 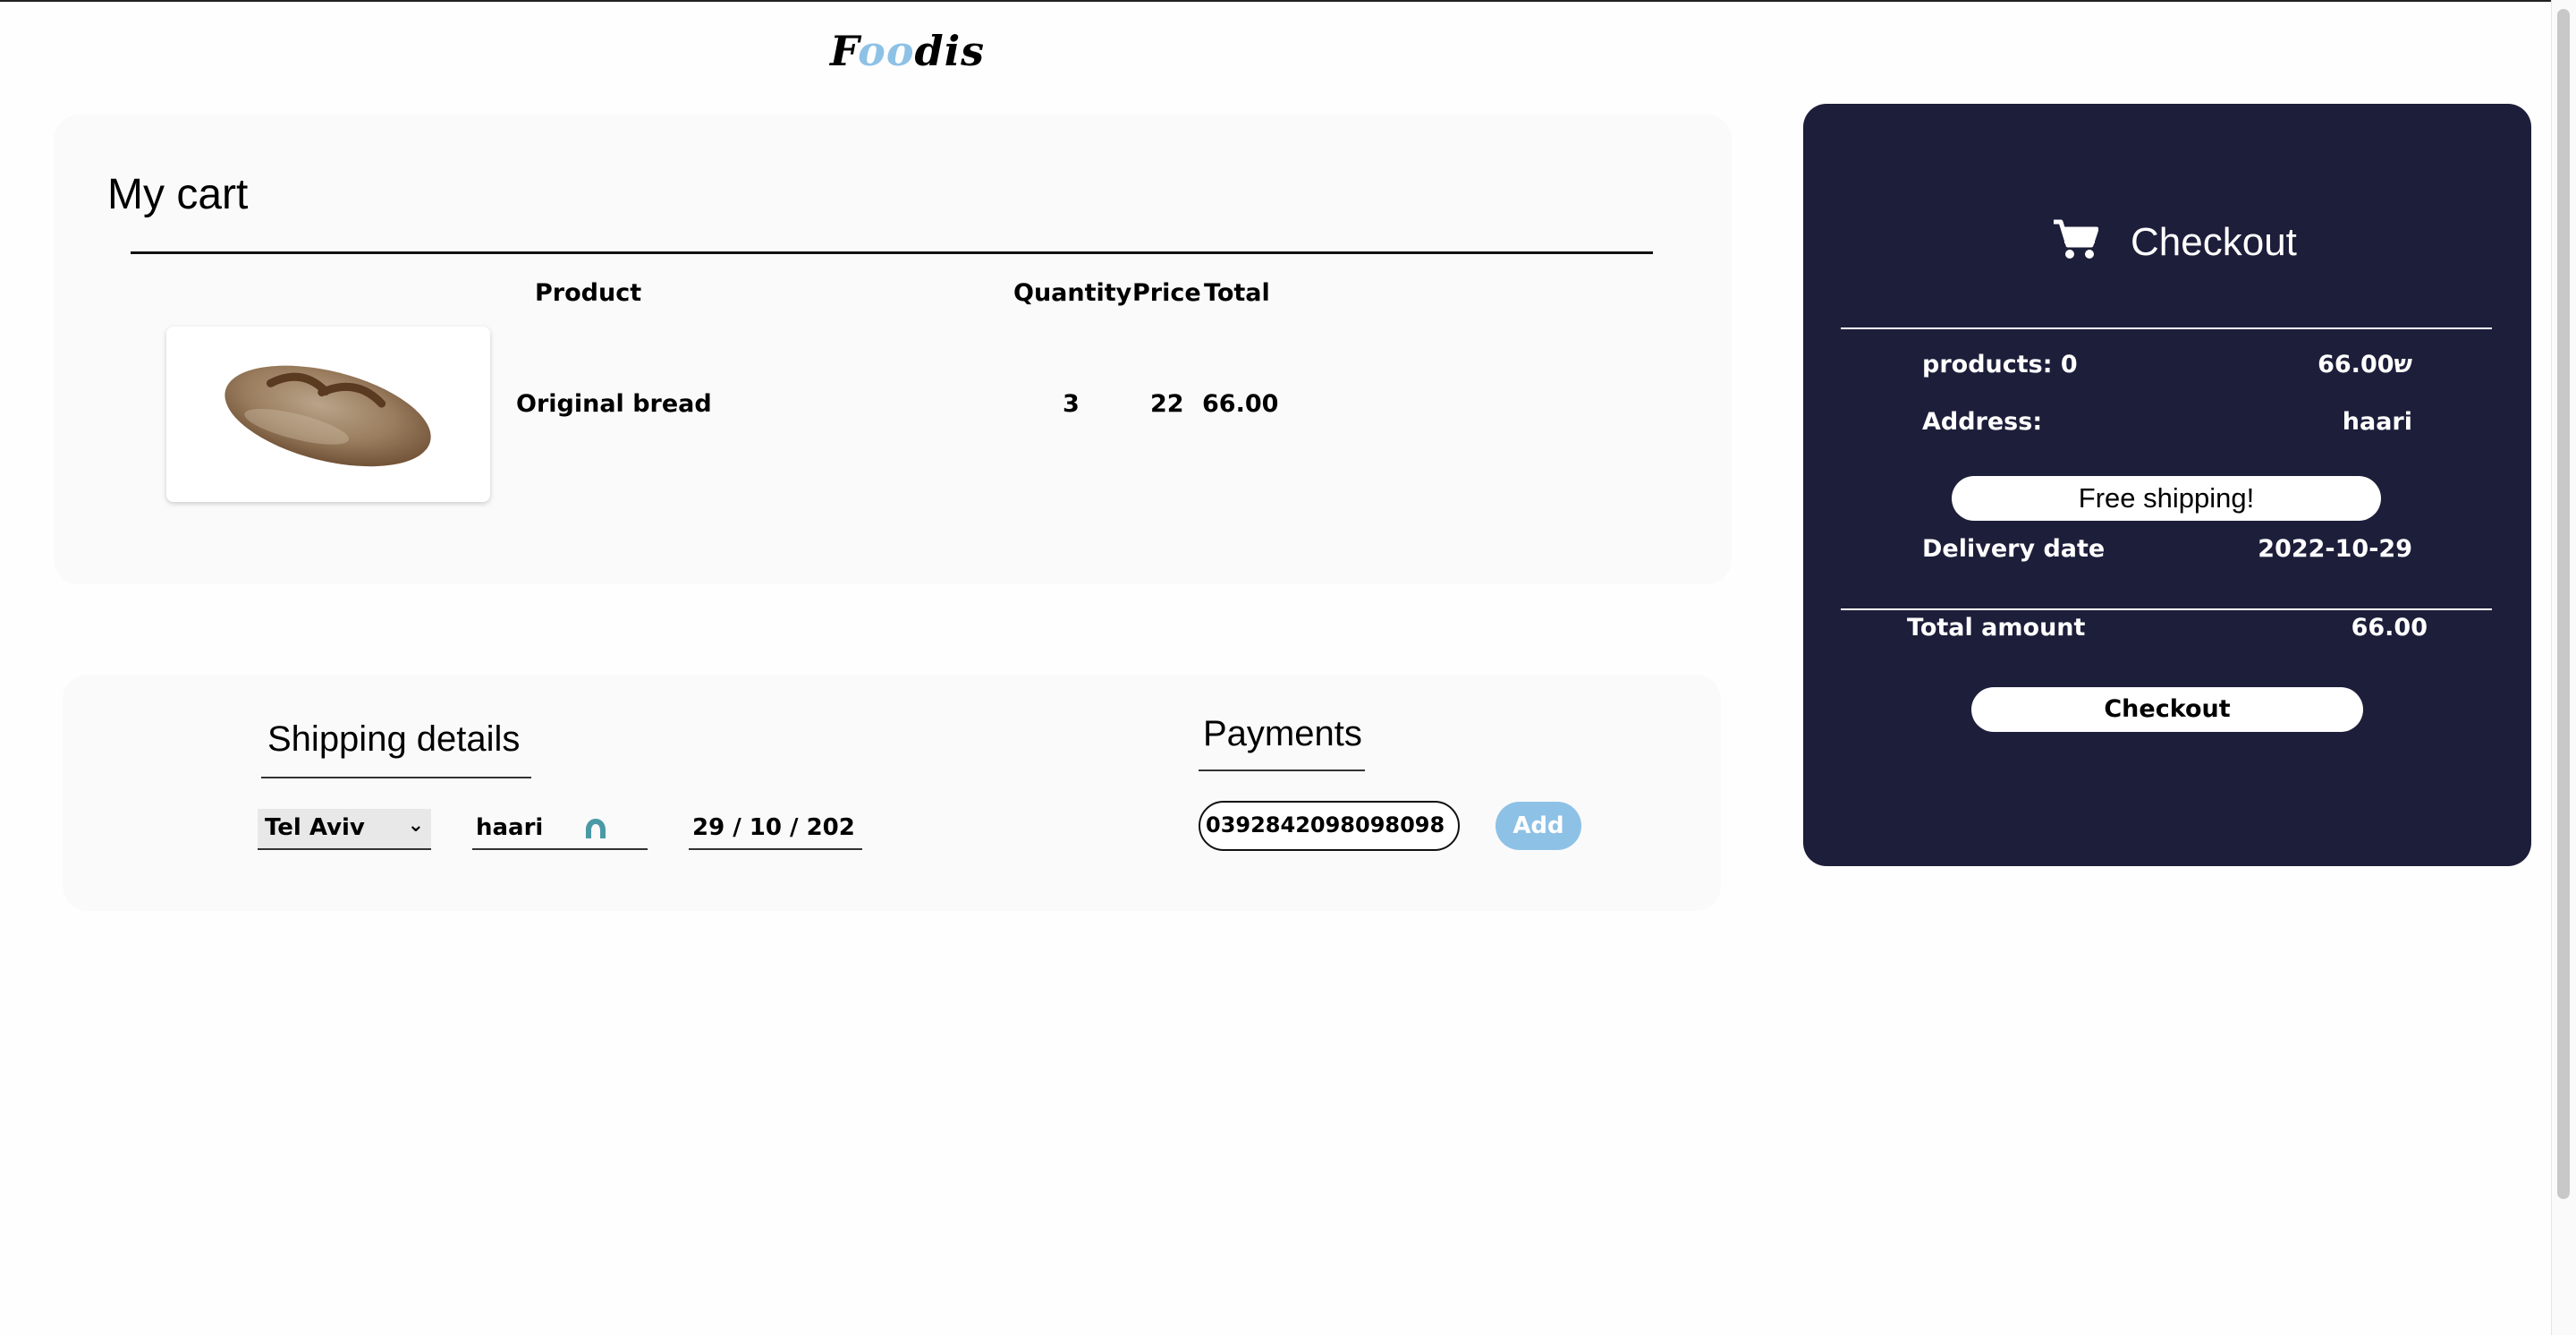 What do you see at coordinates (560, 829) in the screenshot?
I see `street-input: haari` at bounding box center [560, 829].